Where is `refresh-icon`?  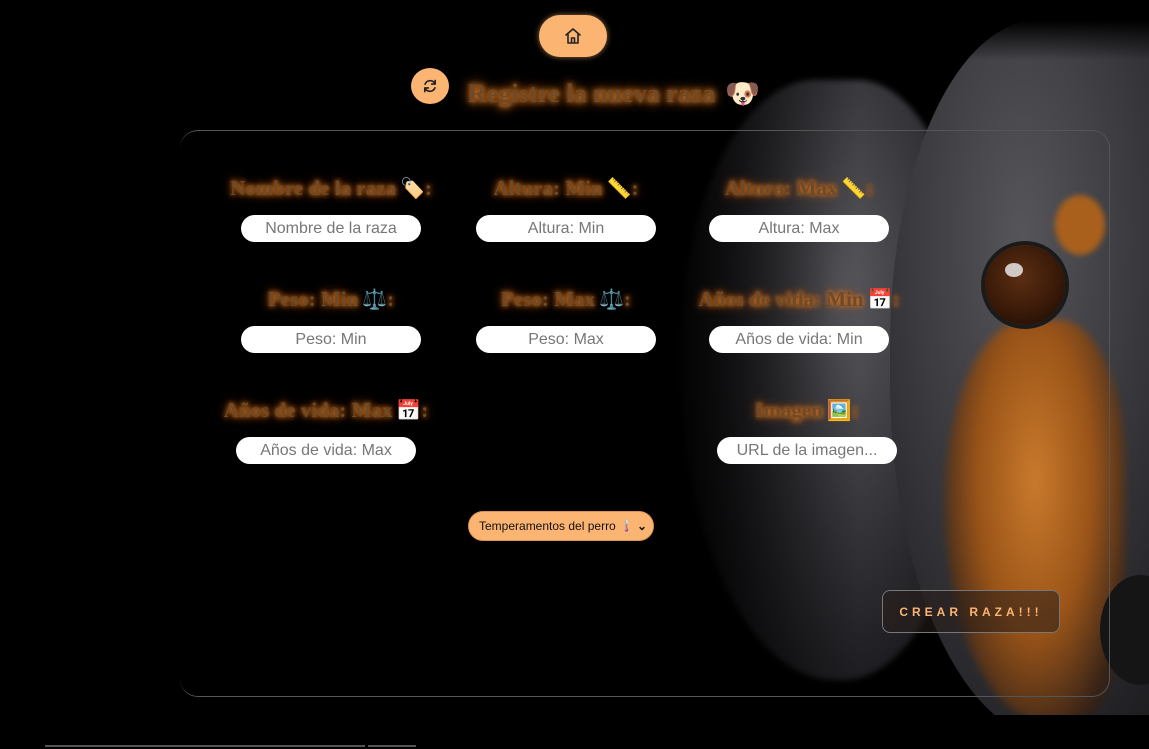 refresh-icon is located at coordinates (430, 86).